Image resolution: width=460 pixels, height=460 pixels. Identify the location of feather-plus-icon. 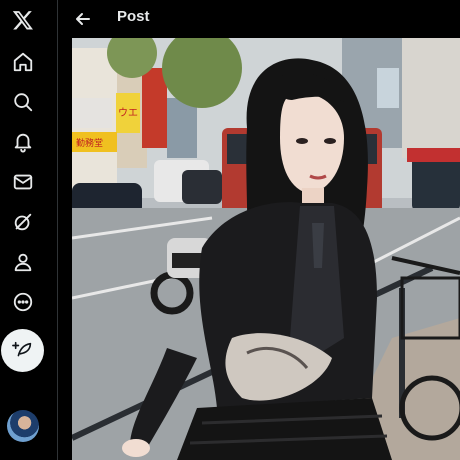
(21, 348).